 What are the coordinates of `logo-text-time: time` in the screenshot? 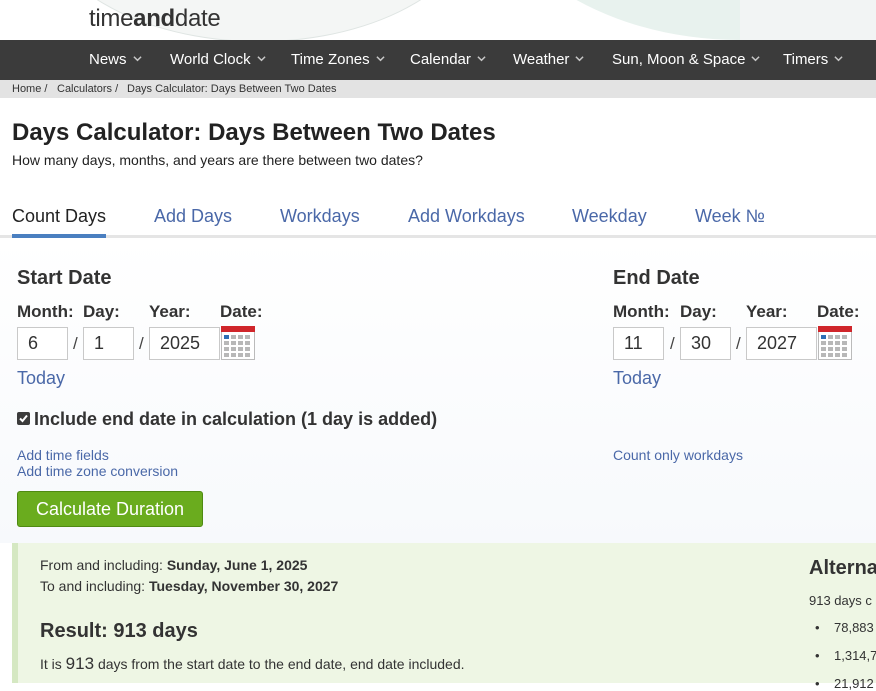 It's located at (111, 18).